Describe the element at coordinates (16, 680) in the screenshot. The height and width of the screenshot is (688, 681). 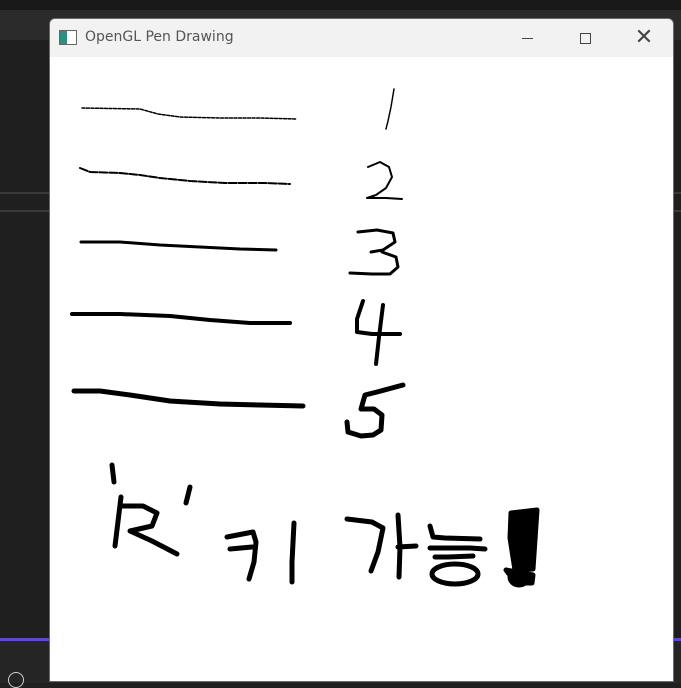
I see `clock-icon` at that location.